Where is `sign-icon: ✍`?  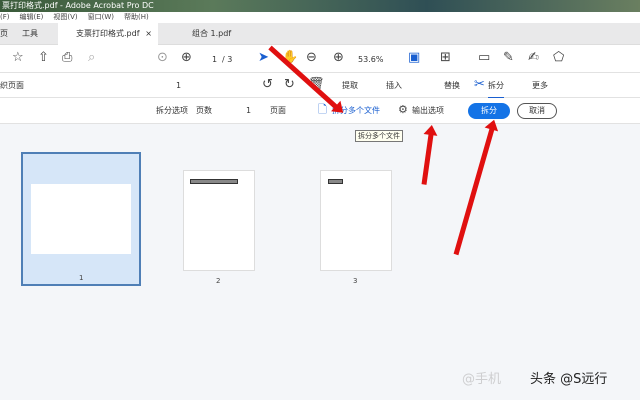 sign-icon: ✍ is located at coordinates (533, 58).